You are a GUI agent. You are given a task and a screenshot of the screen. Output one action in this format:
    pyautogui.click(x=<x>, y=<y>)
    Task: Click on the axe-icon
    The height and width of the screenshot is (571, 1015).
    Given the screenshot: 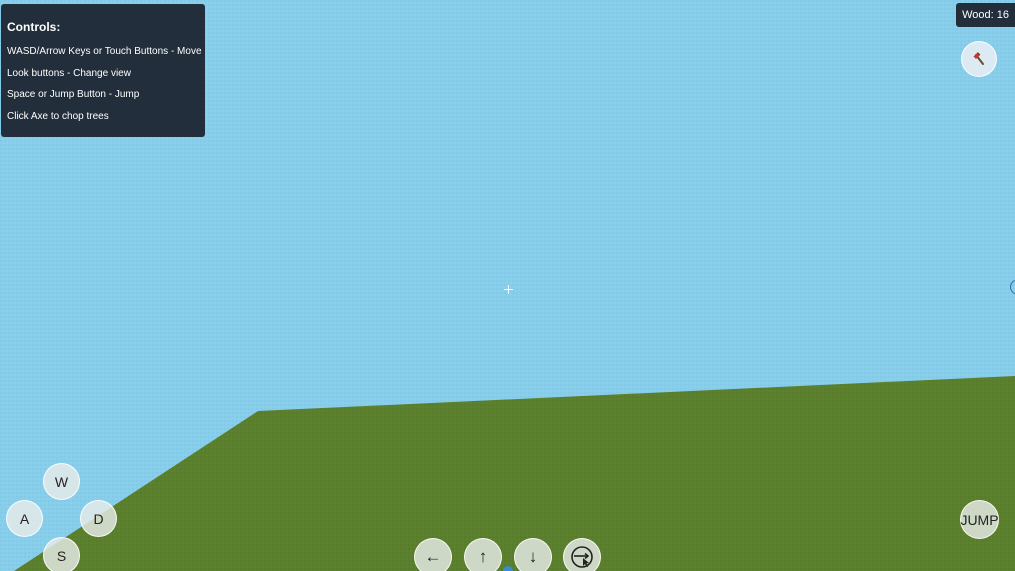 What is the action you would take?
    pyautogui.click(x=978, y=58)
    